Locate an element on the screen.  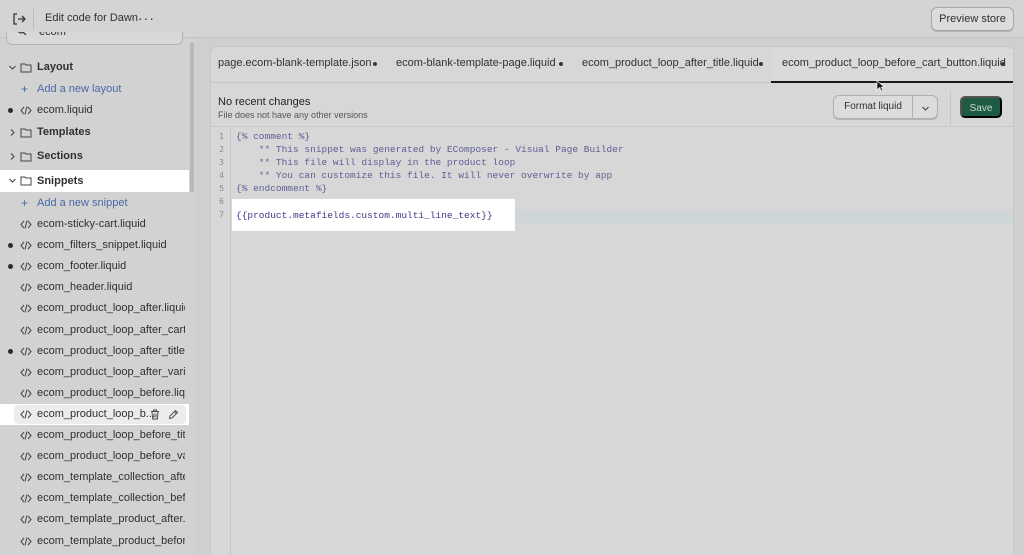
version-status-detail: File does not have any other versions is located at coordinates (293, 115).